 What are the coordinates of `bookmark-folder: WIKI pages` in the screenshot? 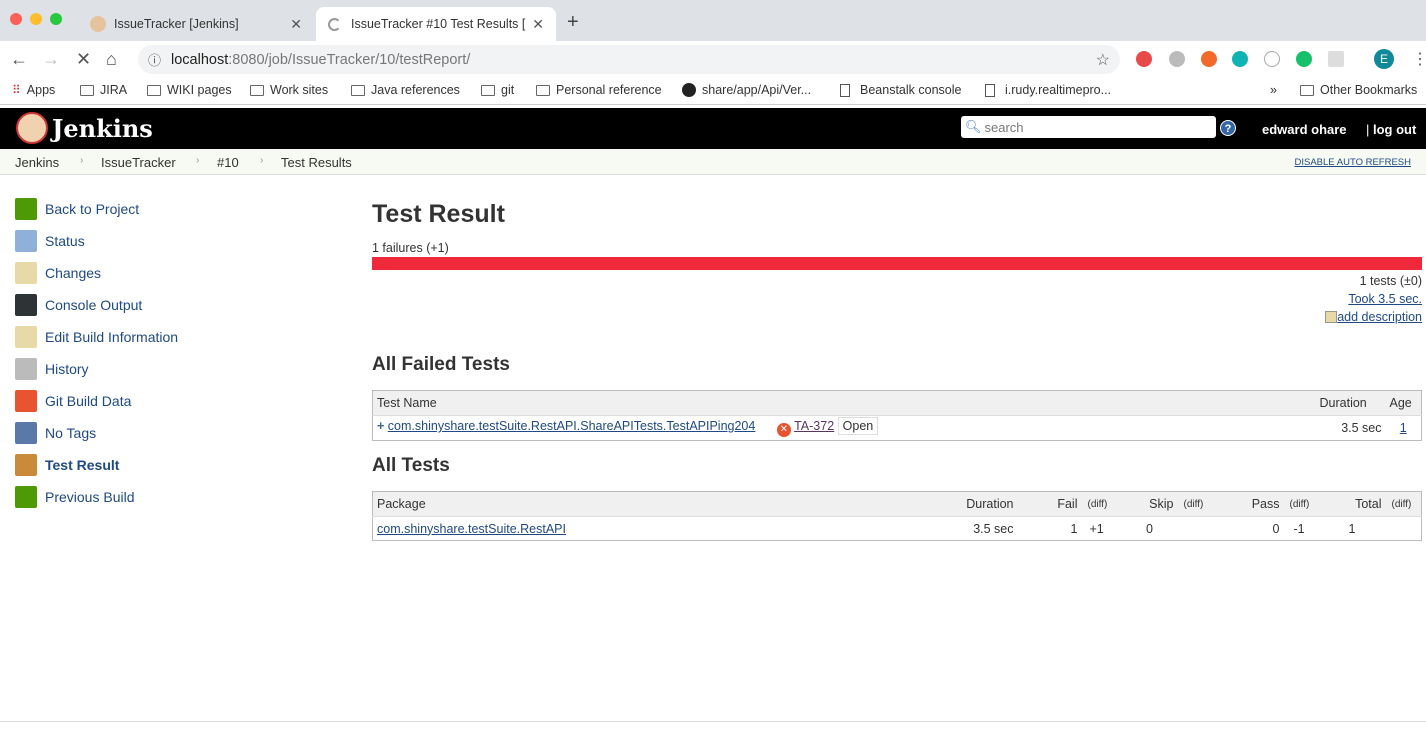 It's located at (189, 90).